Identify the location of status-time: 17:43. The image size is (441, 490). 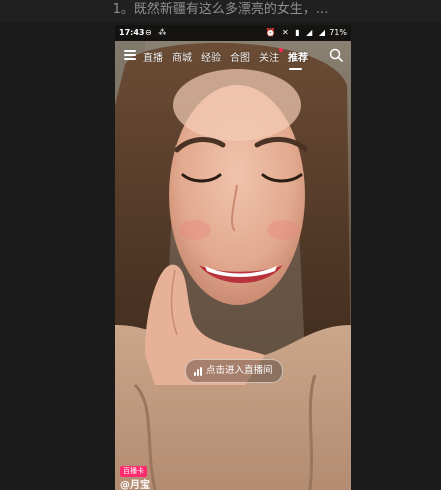
(132, 32).